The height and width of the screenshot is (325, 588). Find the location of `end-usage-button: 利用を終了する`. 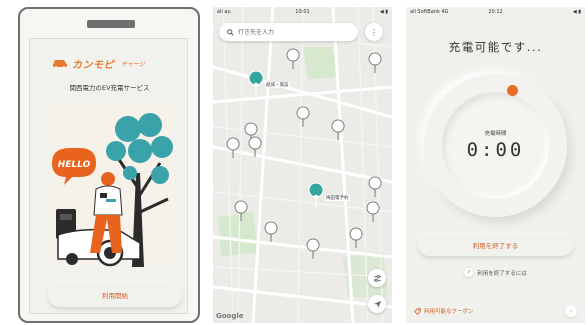

end-usage-button: 利用を終了する is located at coordinates (495, 245).